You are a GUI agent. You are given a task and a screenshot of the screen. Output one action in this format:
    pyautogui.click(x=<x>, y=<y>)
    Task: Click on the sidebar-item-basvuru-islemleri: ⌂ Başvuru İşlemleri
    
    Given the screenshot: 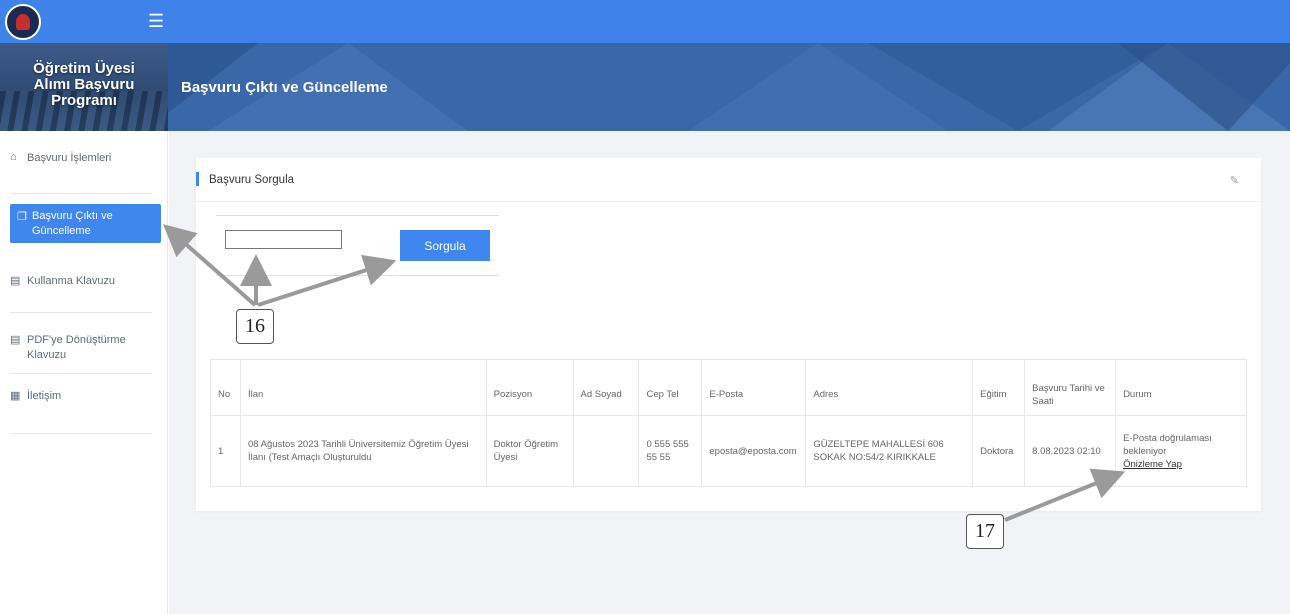 What is the action you would take?
    pyautogui.click(x=81, y=159)
    